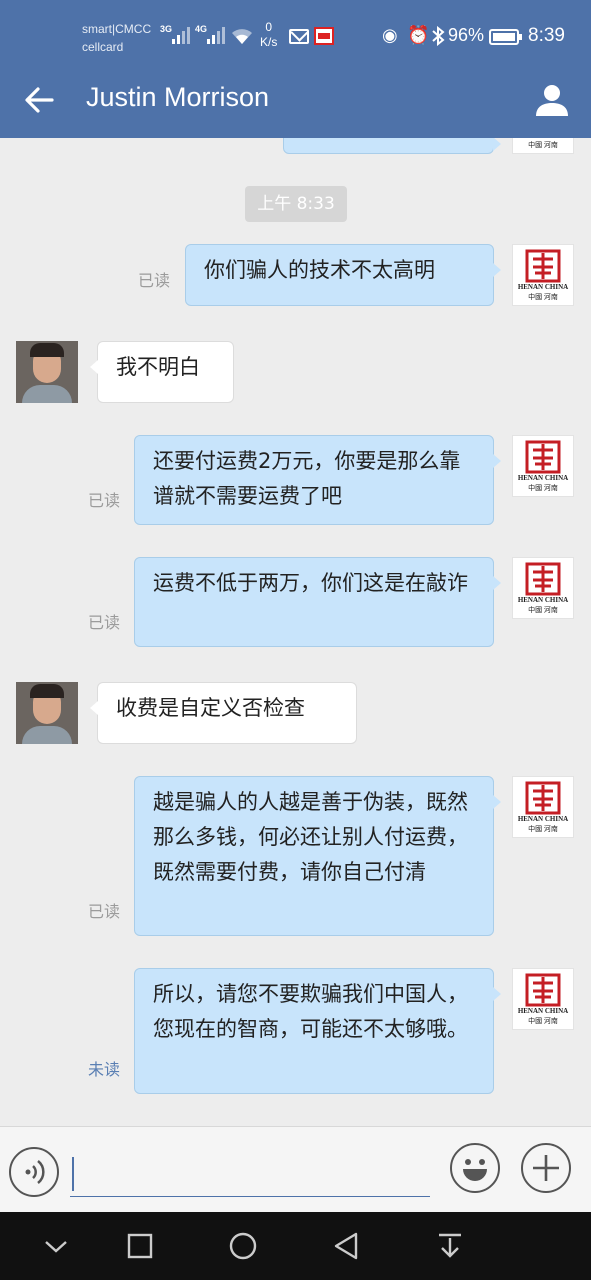 Image resolution: width=591 pixels, height=1280 pixels. I want to click on message-text: 收费是自定义否检查, so click(210, 708).